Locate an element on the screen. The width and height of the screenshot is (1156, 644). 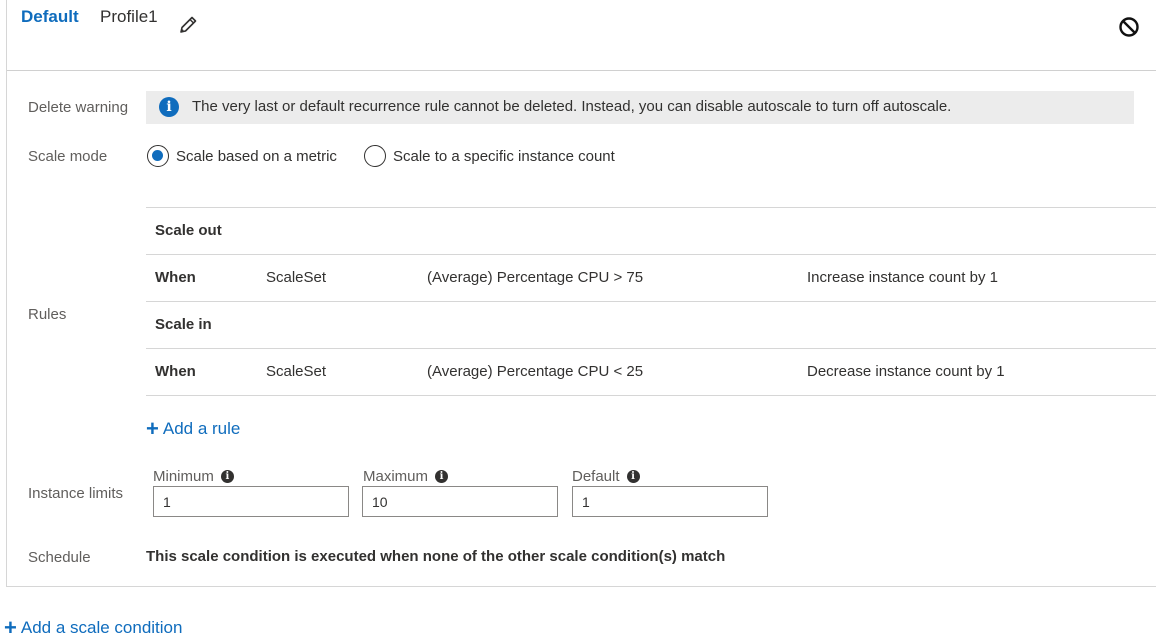
rules-label: Rules is located at coordinates (47, 314).